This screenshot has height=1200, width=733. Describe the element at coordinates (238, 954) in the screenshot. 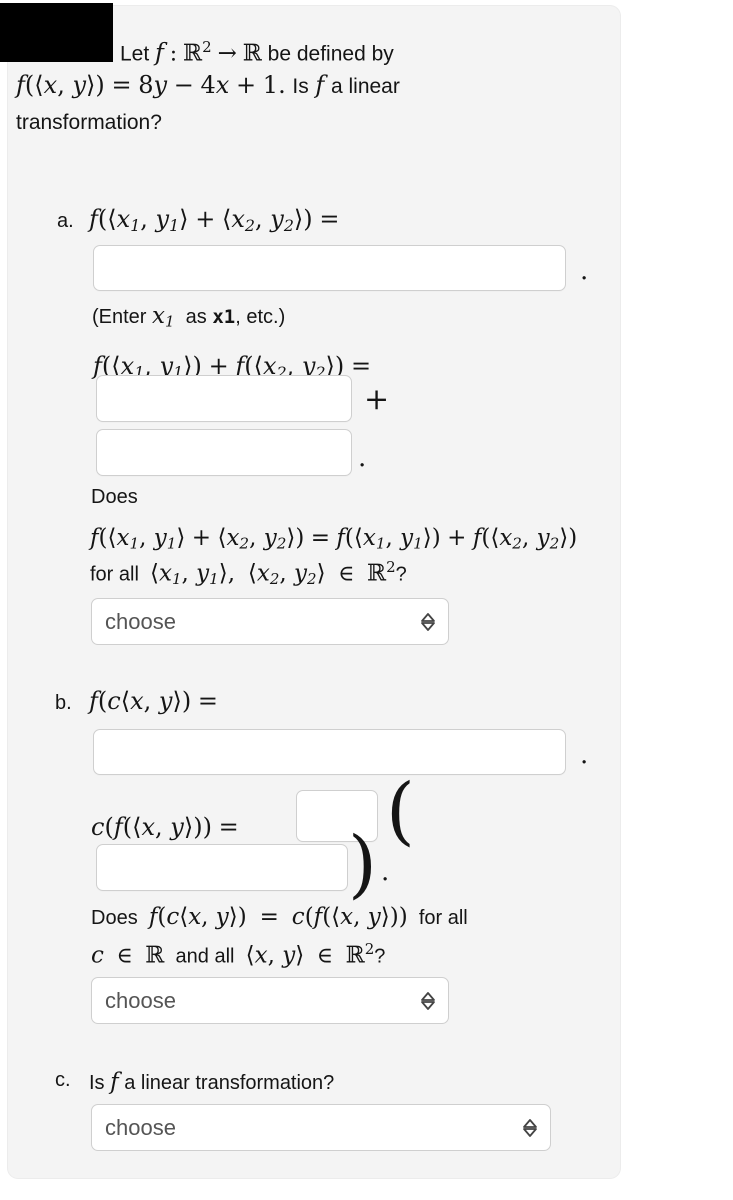

I see `part-b-does-line-2: c ∈ ℝ and all ⟨x, y⟩ ∈ ℝ2?` at that location.